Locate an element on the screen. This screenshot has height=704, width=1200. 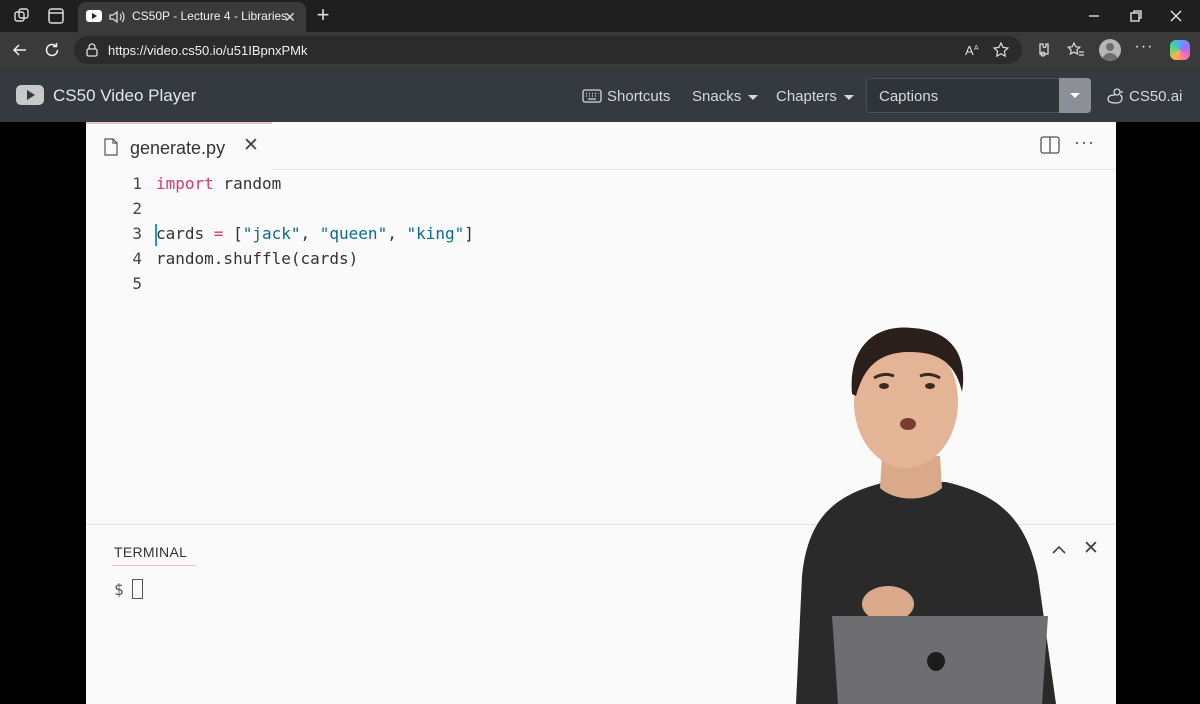
chapters-dropdown: Chapters is located at coordinates (815, 96).